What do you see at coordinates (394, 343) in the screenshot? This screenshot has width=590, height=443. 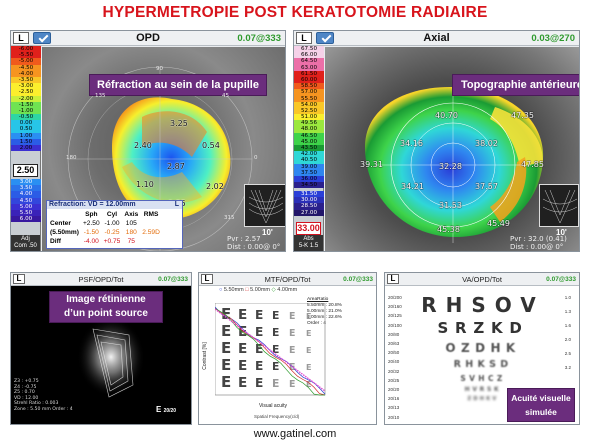 I see `snellen-label: 20/63` at bounding box center [394, 343].